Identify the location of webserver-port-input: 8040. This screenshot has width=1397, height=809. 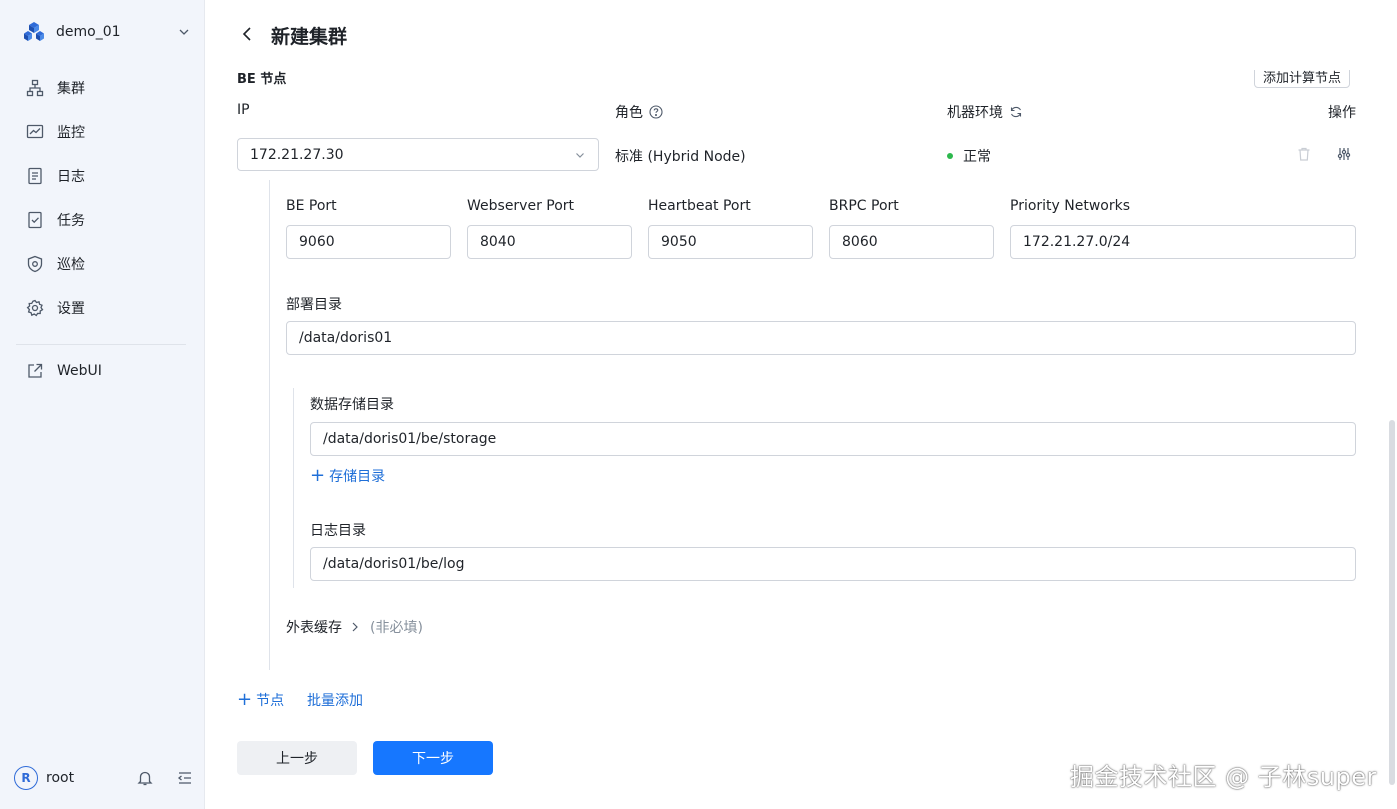
(549, 242).